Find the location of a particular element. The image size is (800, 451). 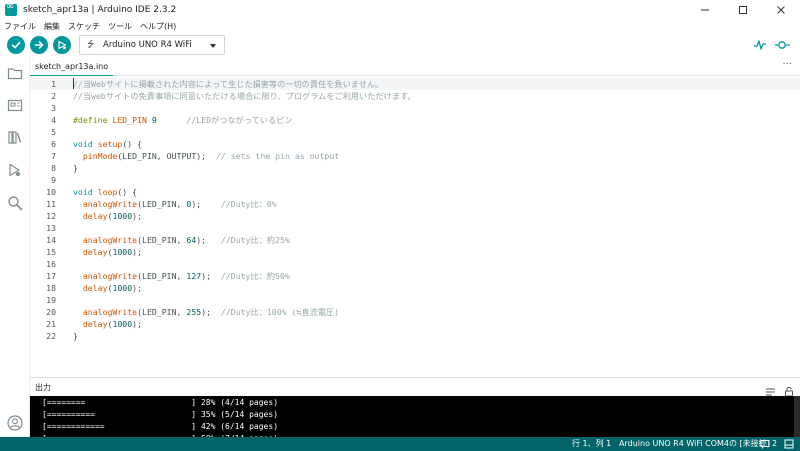

code-token: LED_PIN is located at coordinates (129, 120).